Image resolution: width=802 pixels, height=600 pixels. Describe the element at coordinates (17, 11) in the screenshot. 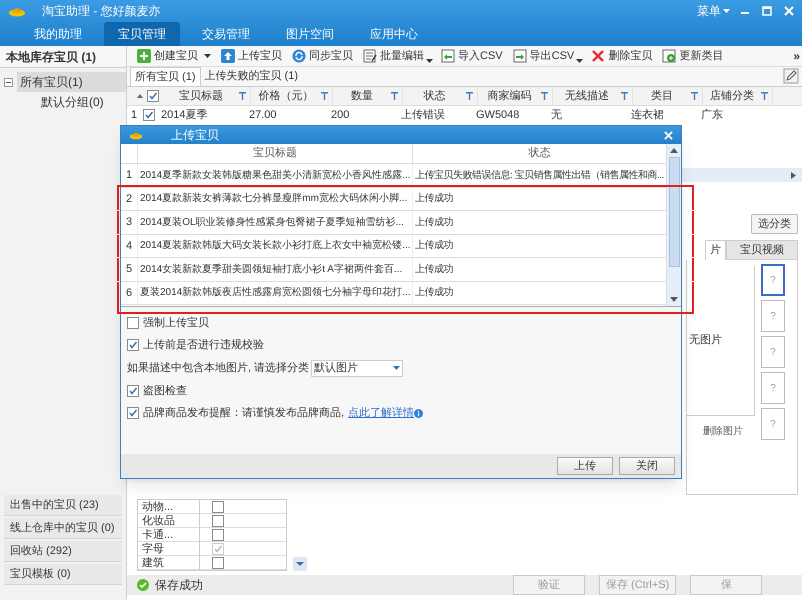

I see `hat-logo-icon` at that location.